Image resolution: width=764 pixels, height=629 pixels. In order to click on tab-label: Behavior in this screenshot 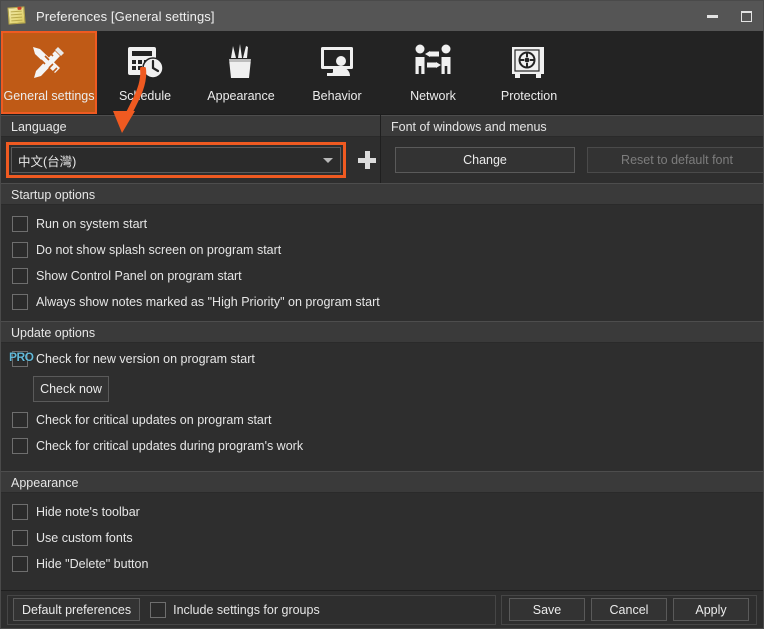, I will do `click(337, 96)`.